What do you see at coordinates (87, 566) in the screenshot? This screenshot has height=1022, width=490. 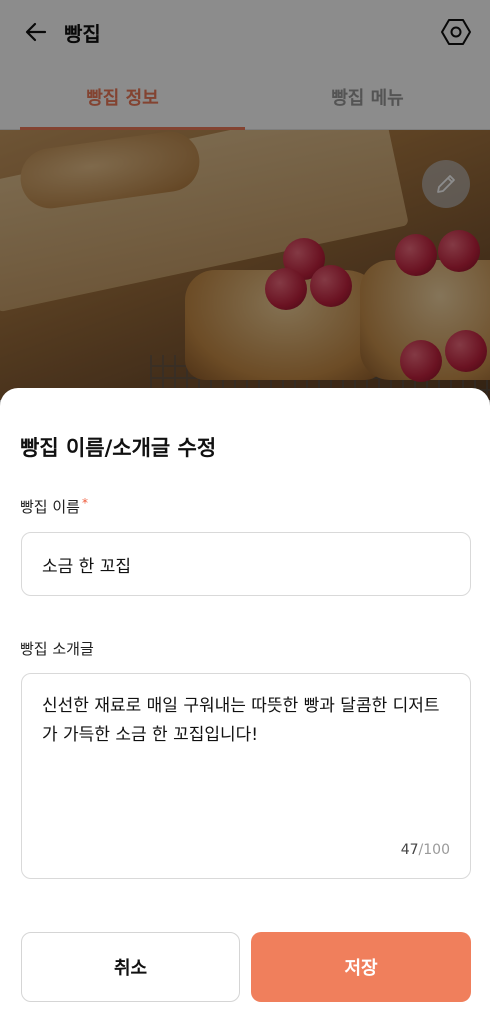 I see `bakery-name-value: 소금 한 꼬집` at bounding box center [87, 566].